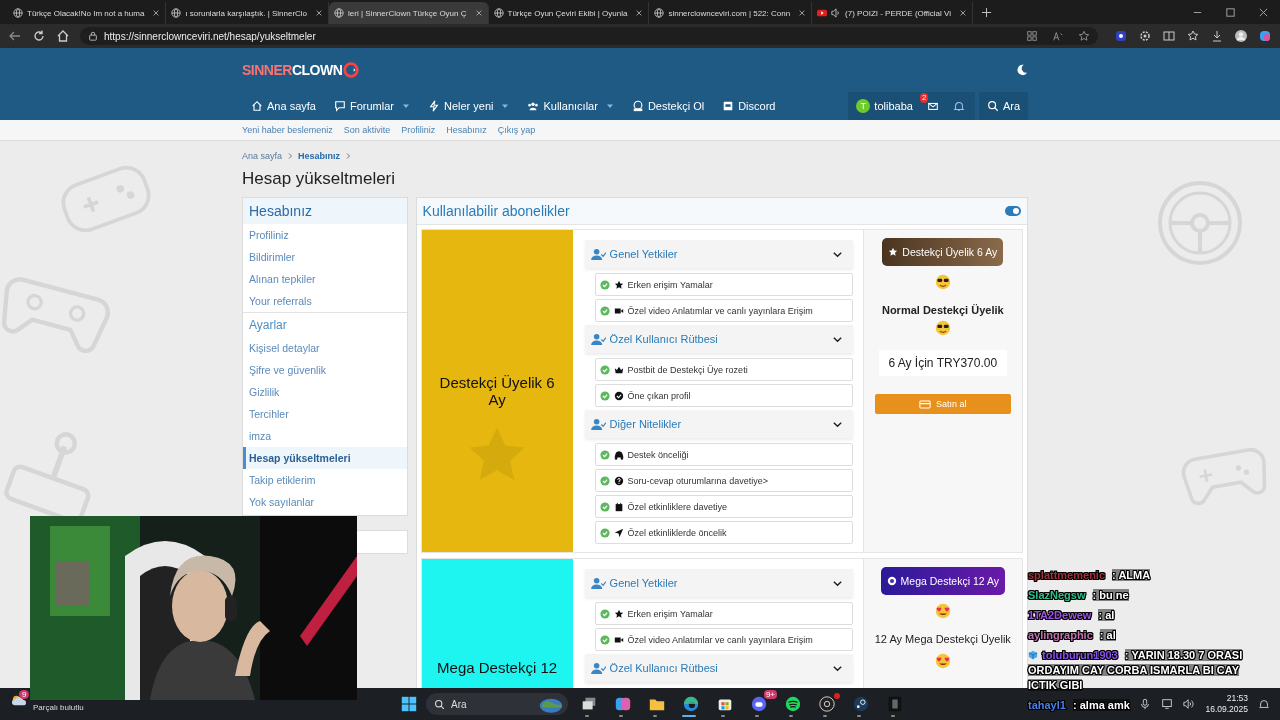  I want to click on home-icon, so click(63, 36).